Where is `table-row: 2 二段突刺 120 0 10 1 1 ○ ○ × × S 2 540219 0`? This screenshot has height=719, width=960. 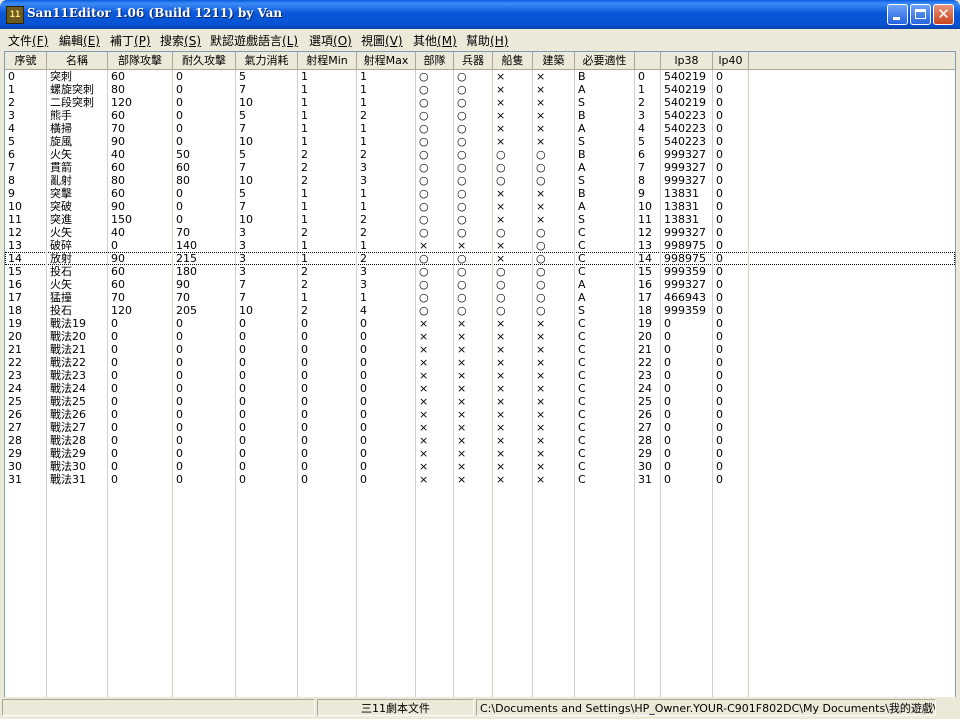
table-row: 2 二段突刺 120 0 10 1 1 ○ ○ × × S 2 540219 0 is located at coordinates (480, 102).